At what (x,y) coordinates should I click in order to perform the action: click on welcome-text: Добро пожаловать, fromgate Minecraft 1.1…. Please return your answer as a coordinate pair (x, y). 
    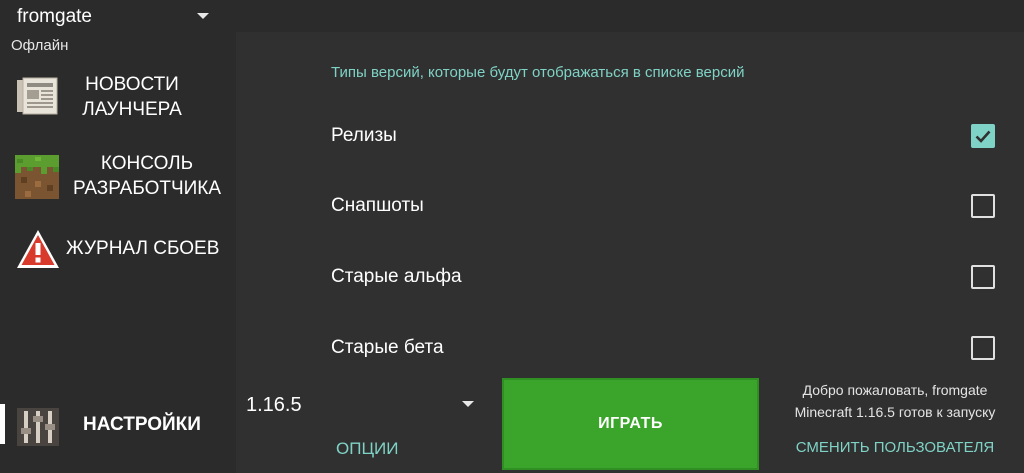
    Looking at the image, I should click on (895, 401).